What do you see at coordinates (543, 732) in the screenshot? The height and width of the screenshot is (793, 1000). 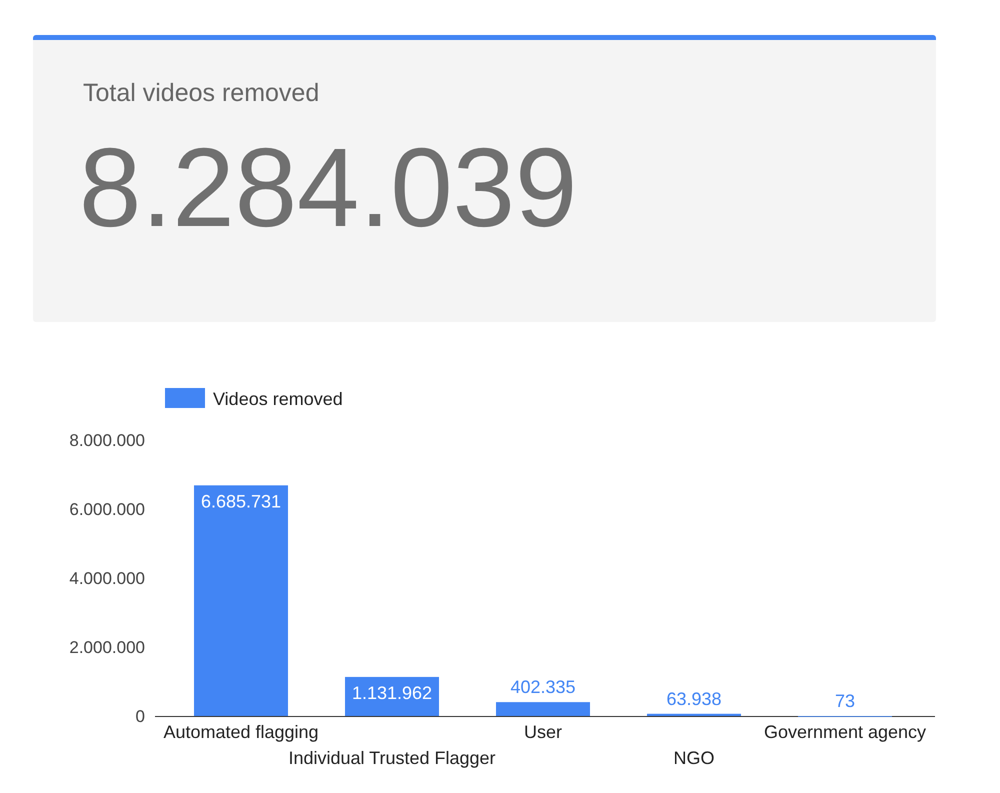 I see `x-axis-label: User` at bounding box center [543, 732].